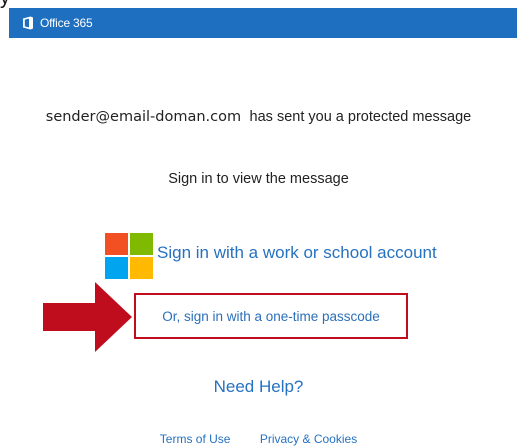 The width and height of the screenshot is (517, 447). Describe the element at coordinates (87, 317) in the screenshot. I see `red-arrow-icon` at that location.